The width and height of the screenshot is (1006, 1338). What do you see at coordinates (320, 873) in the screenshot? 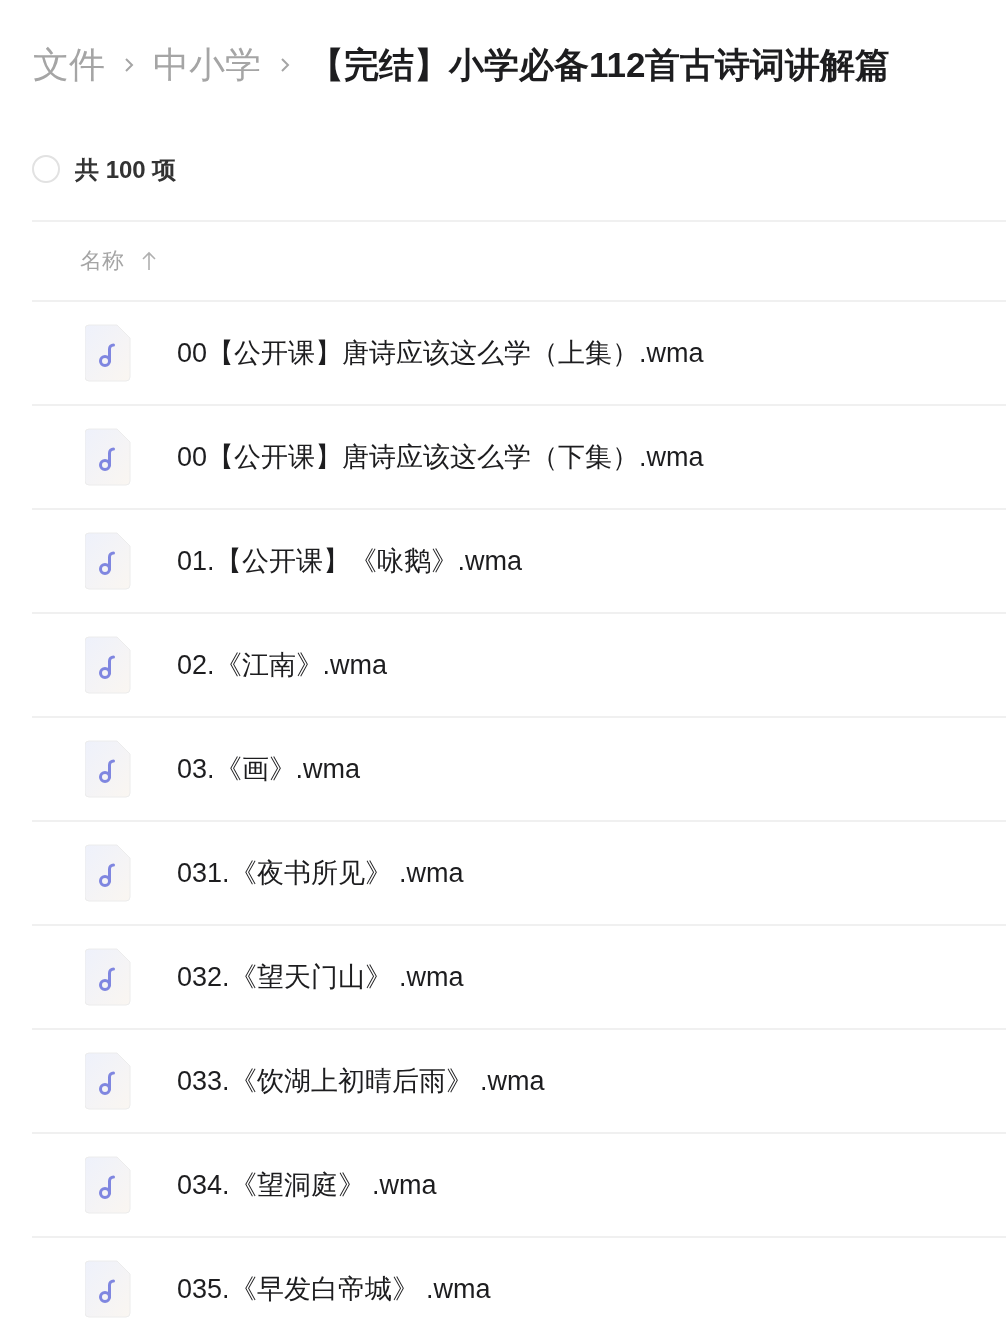
I see `file-name: 031.《夜书所见》 .wma` at bounding box center [320, 873].